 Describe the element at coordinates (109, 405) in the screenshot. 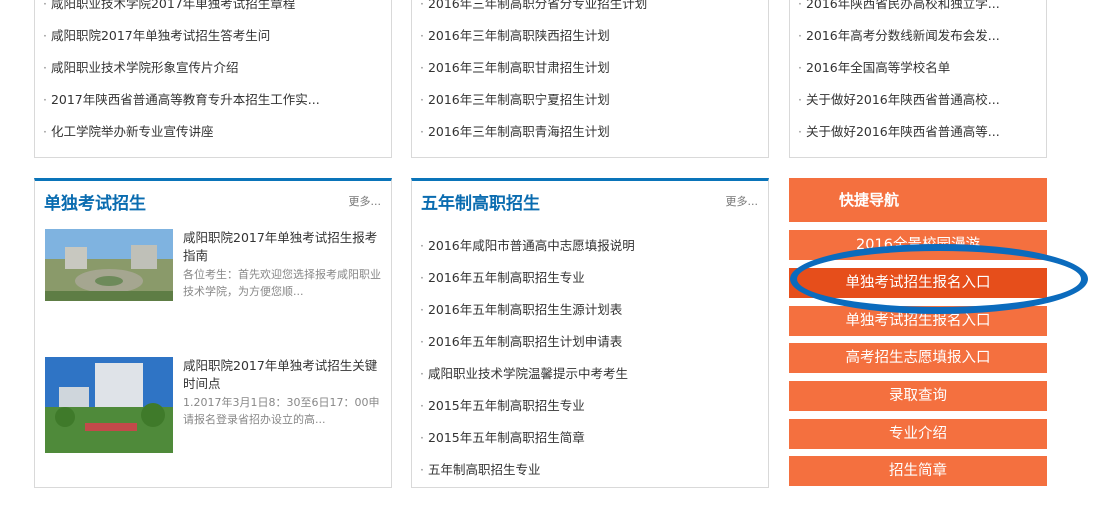

I see `building-photo` at that location.